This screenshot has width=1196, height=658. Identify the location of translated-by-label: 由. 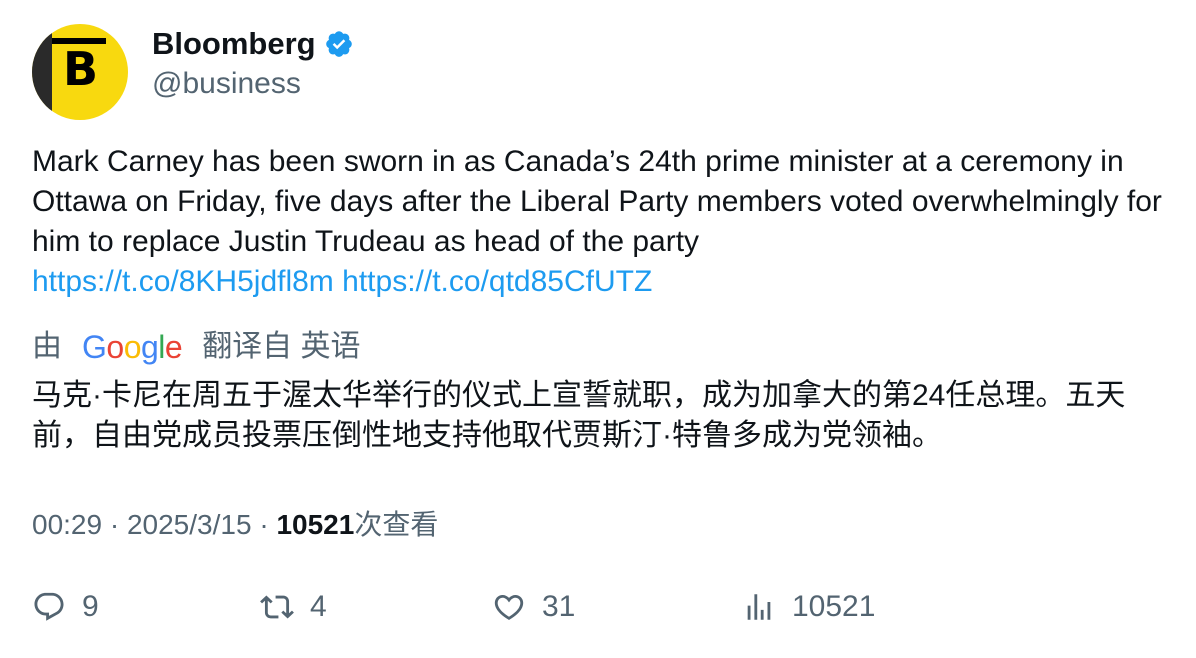
(47, 346).